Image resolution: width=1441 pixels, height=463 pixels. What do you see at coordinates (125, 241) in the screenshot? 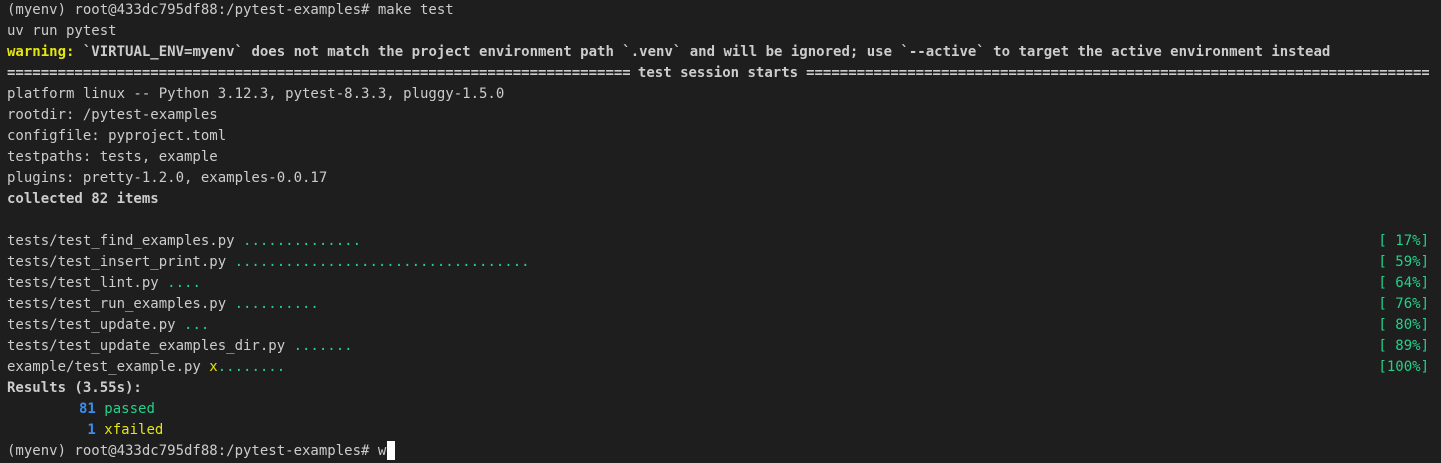
I see `test-file: tests/test_find_examples.py` at bounding box center [125, 241].